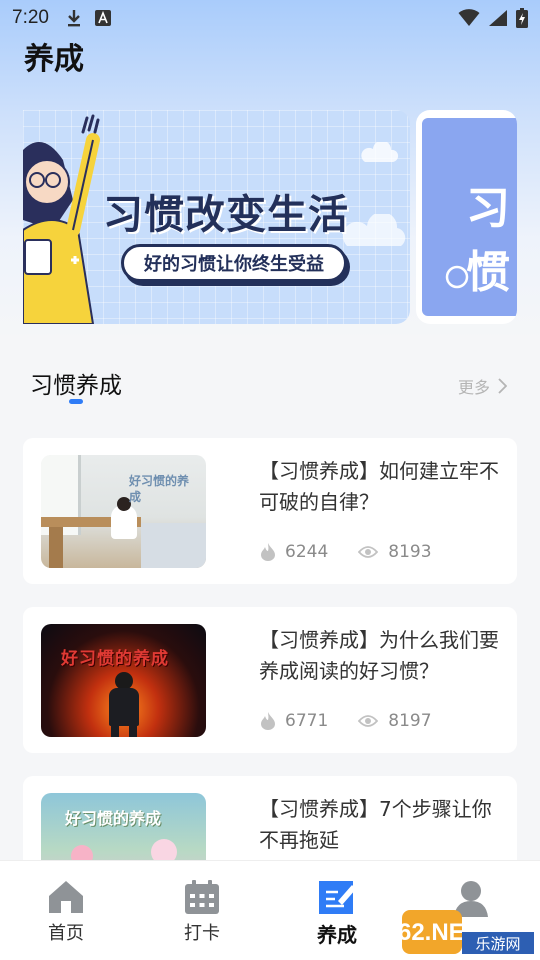  What do you see at coordinates (379, 486) in the screenshot?
I see `article-title: 【习惯养成】如何建立牢不可破的自律？` at bounding box center [379, 486].